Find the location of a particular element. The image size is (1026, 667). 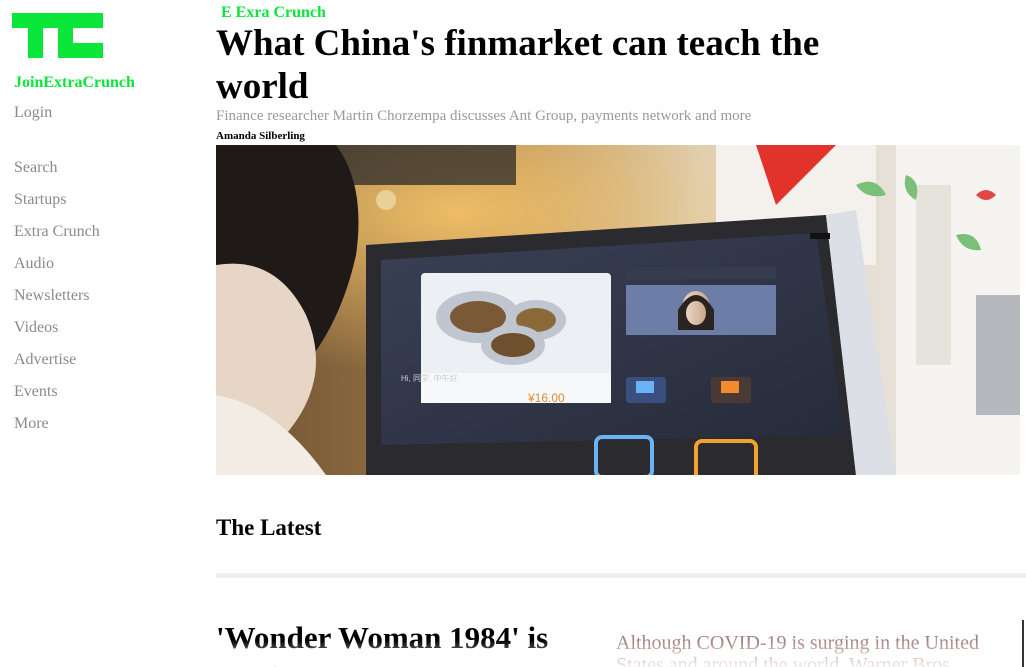

sidebar-item-events: Events is located at coordinates (57, 398).